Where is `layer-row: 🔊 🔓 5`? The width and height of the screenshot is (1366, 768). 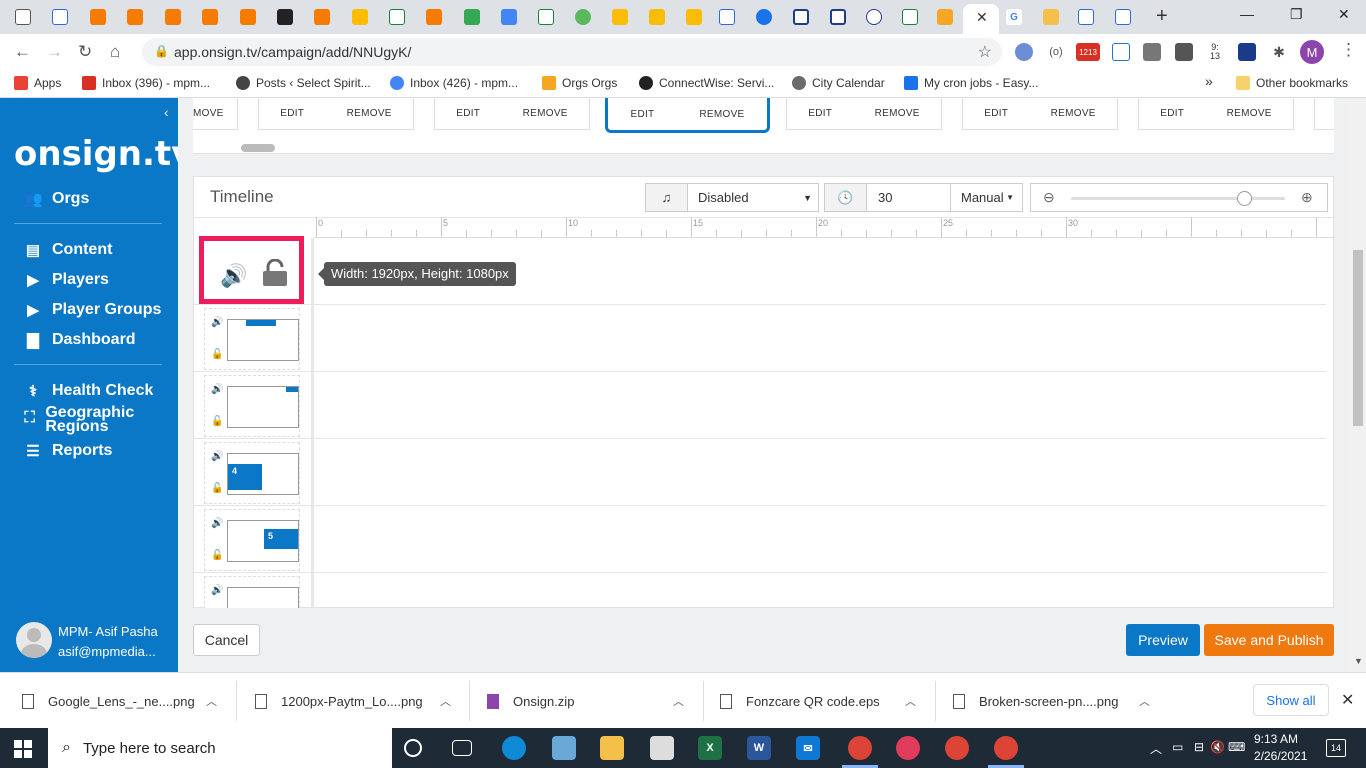
layer-row: 🔊 🔓 5 is located at coordinates (760, 539).